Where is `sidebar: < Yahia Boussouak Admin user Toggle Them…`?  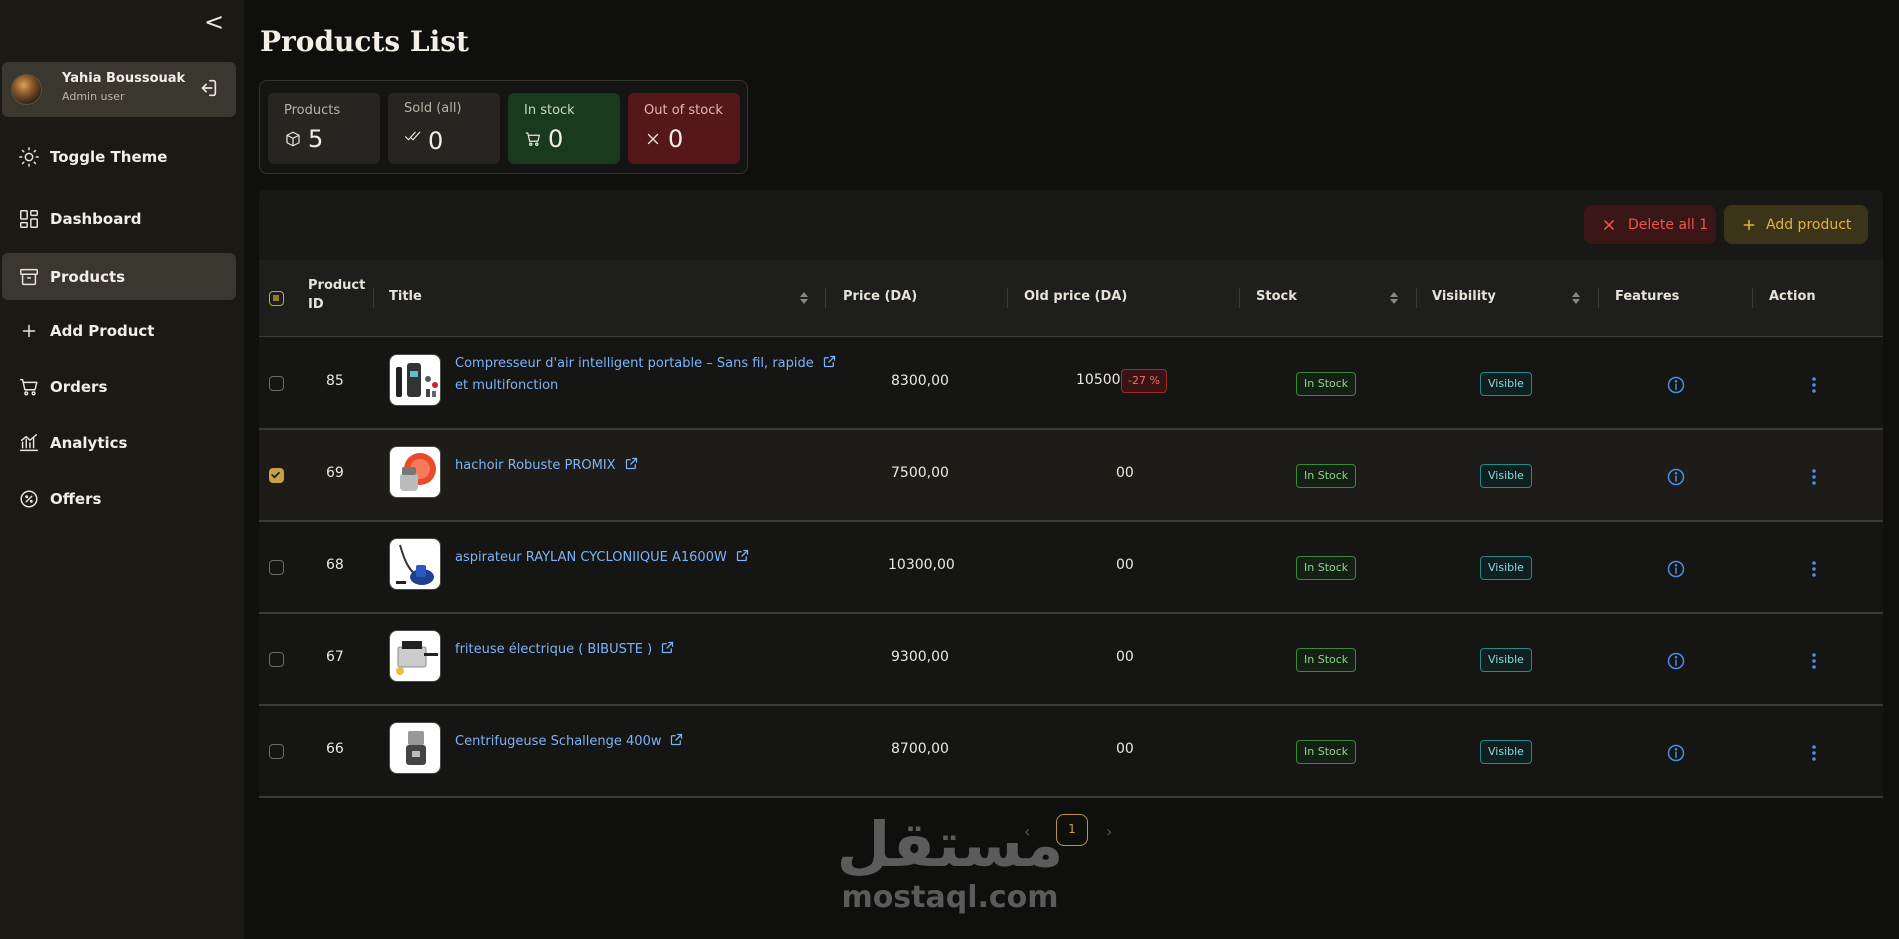
sidebar: < Yahia Boussouak Admin user Toggle Them… is located at coordinates (122, 469).